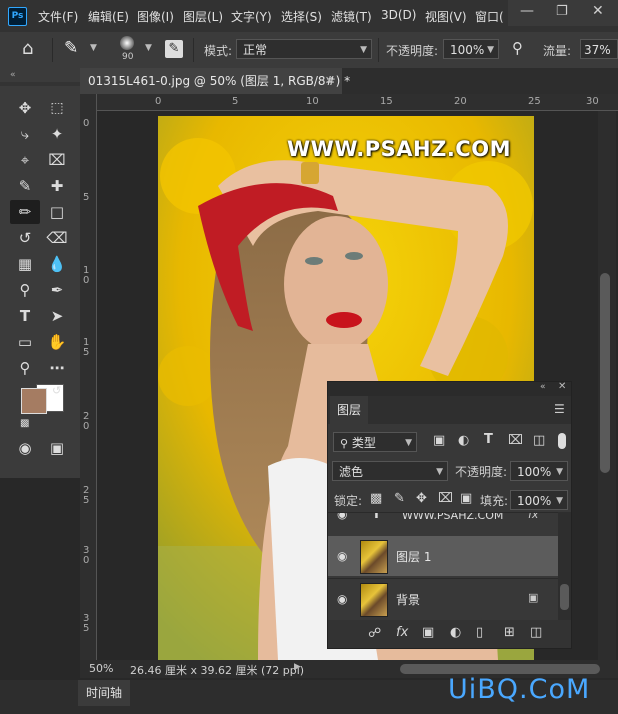 This screenshot has height=714, width=618. I want to click on menu-select: 选择(S), so click(301, 16).